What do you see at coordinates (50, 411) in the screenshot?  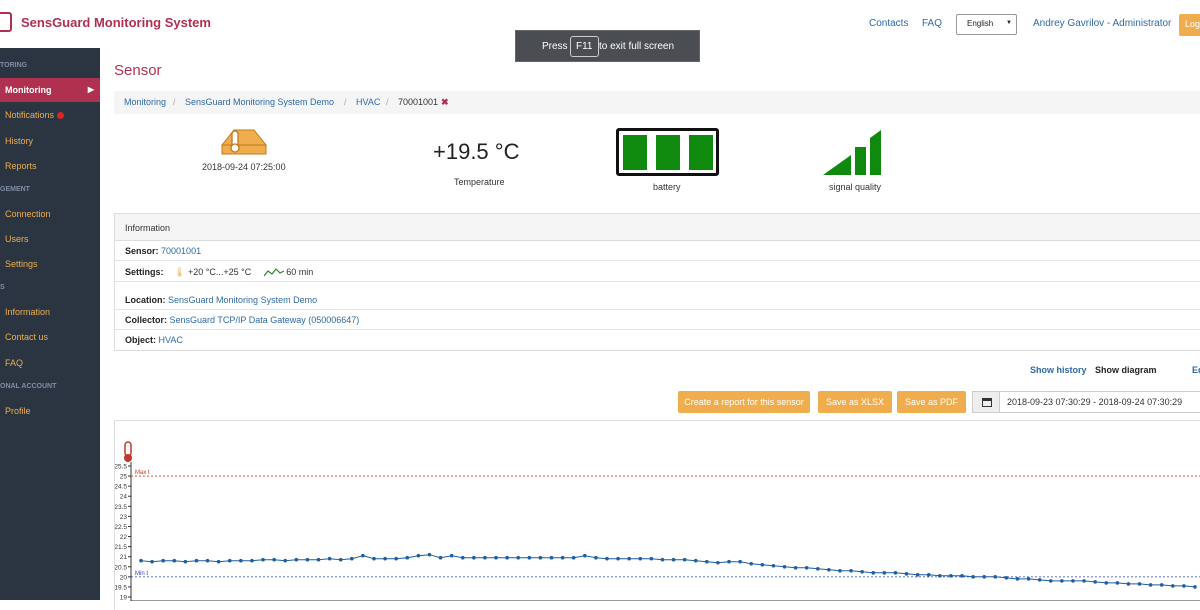 I see `sidebar-item-profile: Profile` at bounding box center [50, 411].